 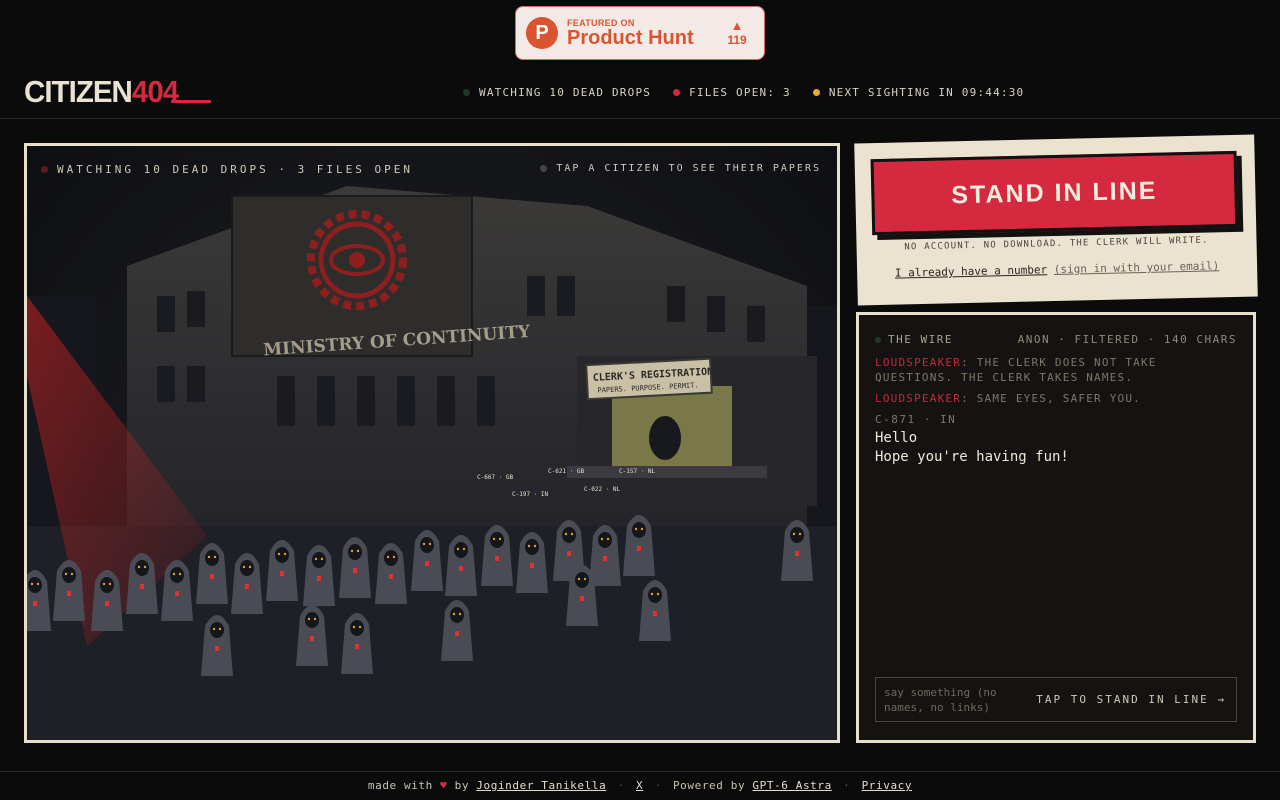 What do you see at coordinates (926, 92) in the screenshot?
I see `status-sighting-text: NEXT SIGHTING IN 09:44:30` at bounding box center [926, 92].